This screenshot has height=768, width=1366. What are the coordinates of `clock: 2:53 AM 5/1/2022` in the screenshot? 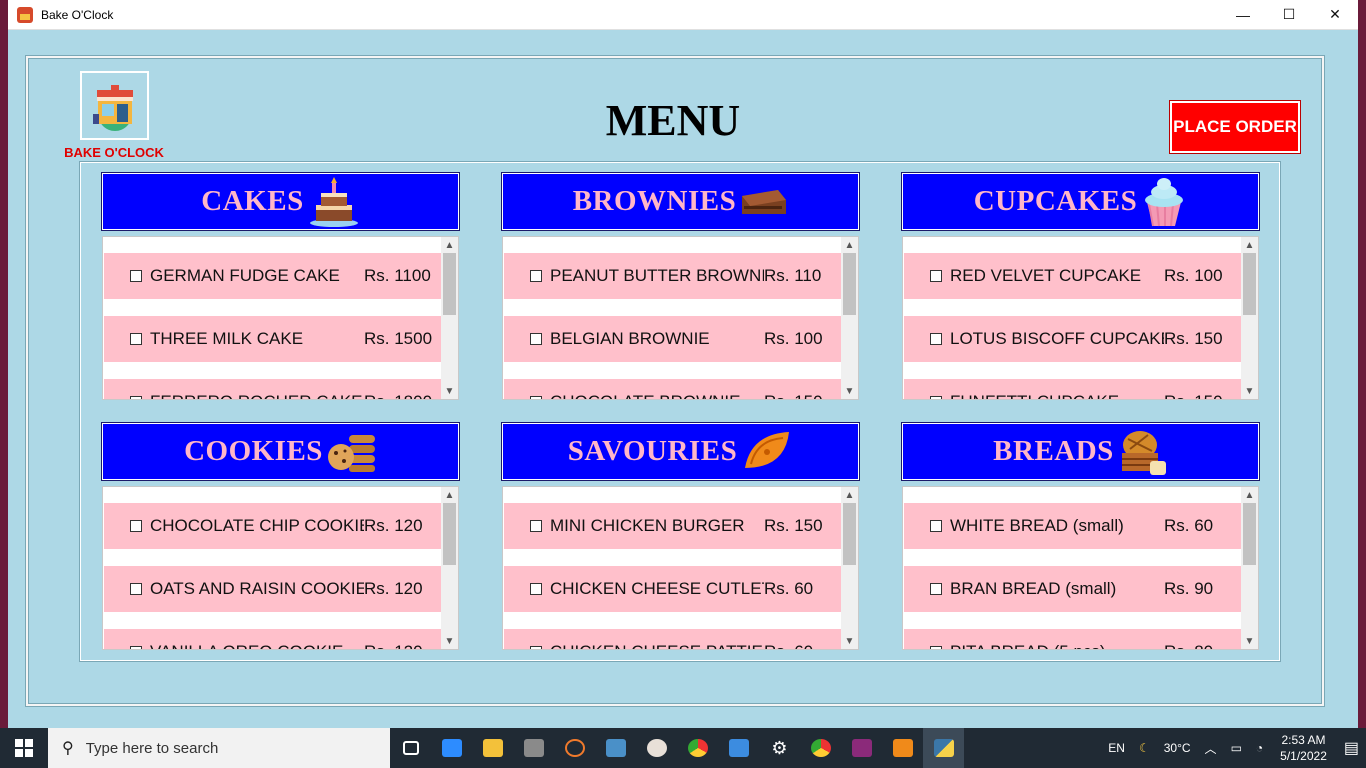 It's located at (1303, 748).